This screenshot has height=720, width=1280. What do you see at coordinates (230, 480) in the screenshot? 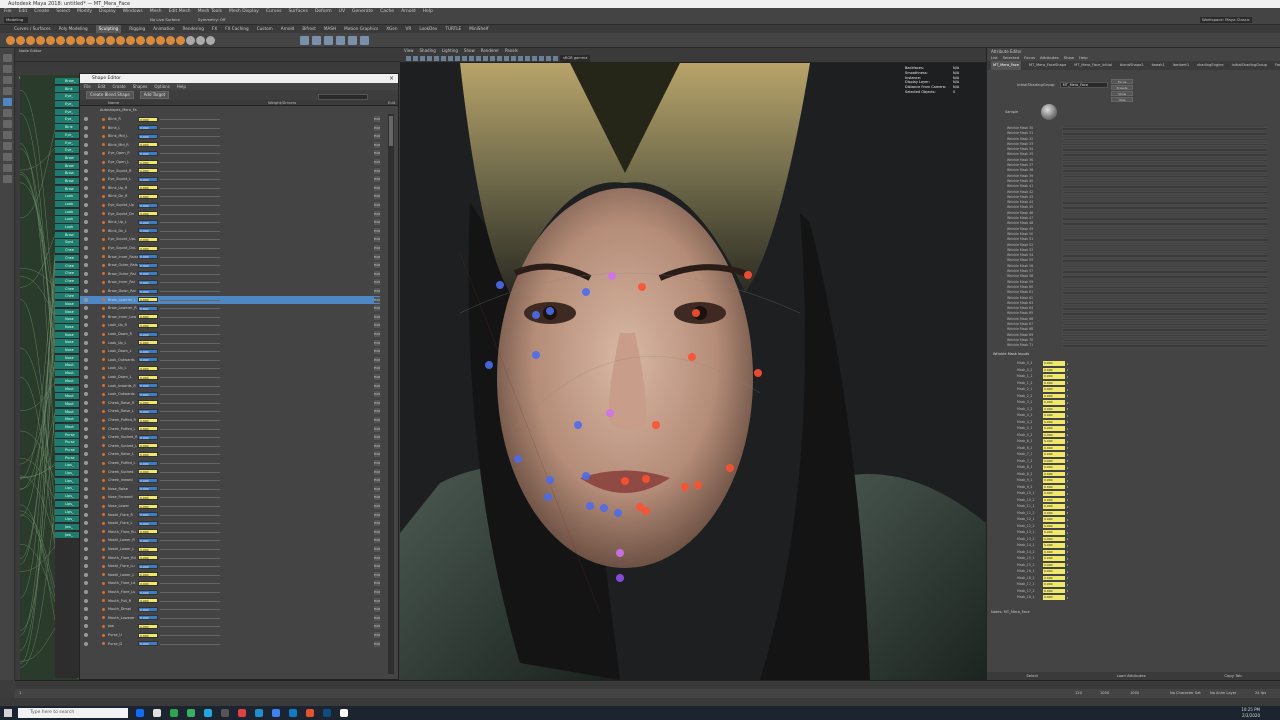
I see `shape-target-row: Cheek_Inward 0.000 Edit` at bounding box center [230, 480].